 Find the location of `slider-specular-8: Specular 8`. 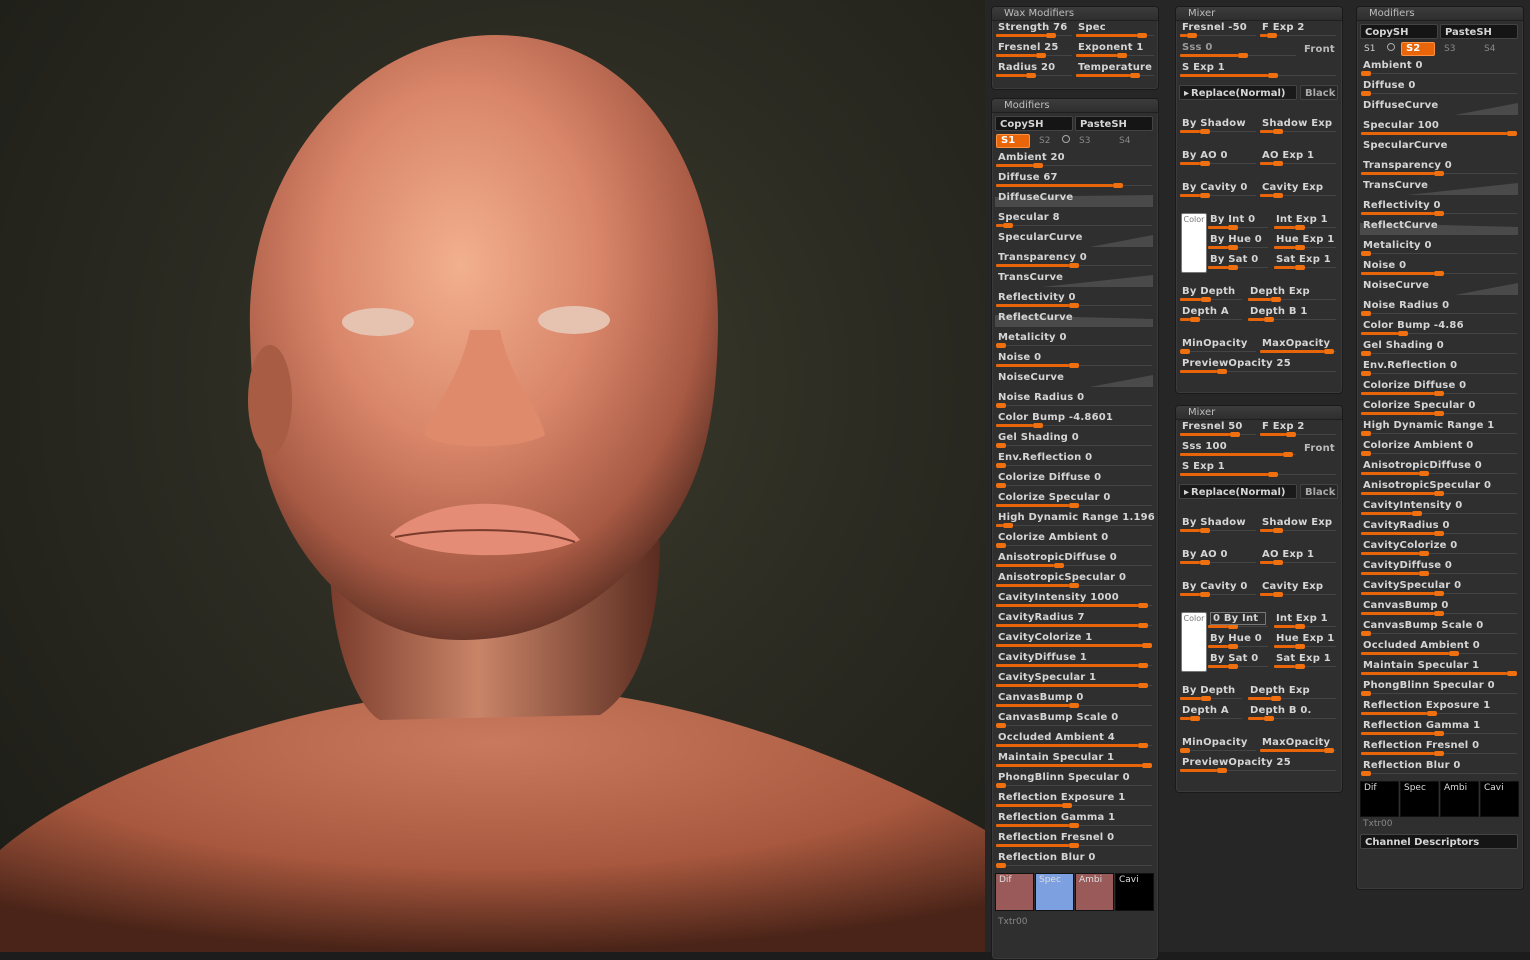

slider-specular-8: Specular 8 is located at coordinates (1074, 221).